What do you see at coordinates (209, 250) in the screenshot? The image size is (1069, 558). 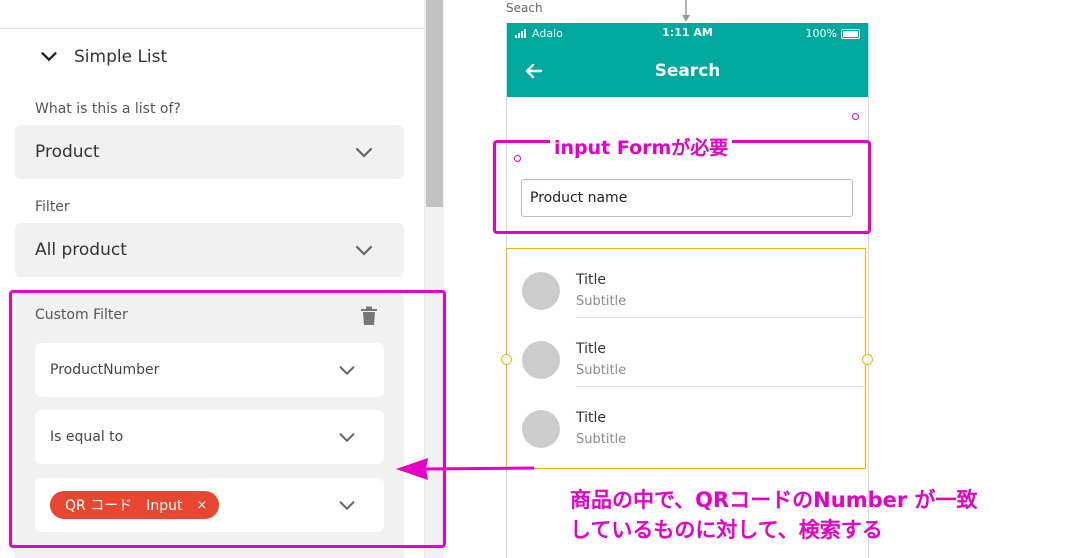 I see `filter-select: All product` at bounding box center [209, 250].